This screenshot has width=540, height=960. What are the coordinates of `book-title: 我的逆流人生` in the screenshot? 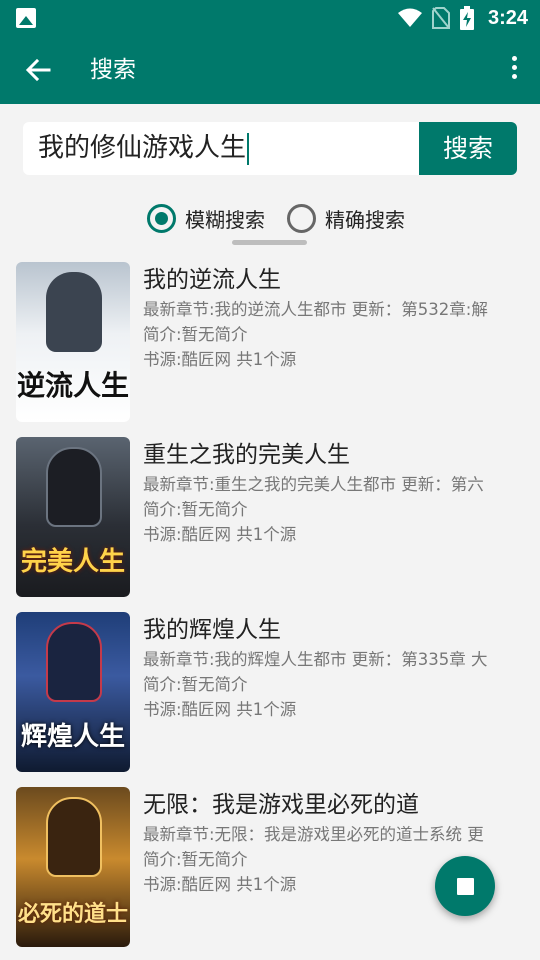 It's located at (212, 280).